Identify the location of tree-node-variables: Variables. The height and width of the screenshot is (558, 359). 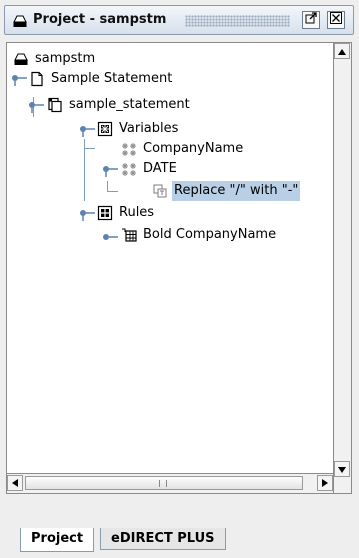
(138, 129).